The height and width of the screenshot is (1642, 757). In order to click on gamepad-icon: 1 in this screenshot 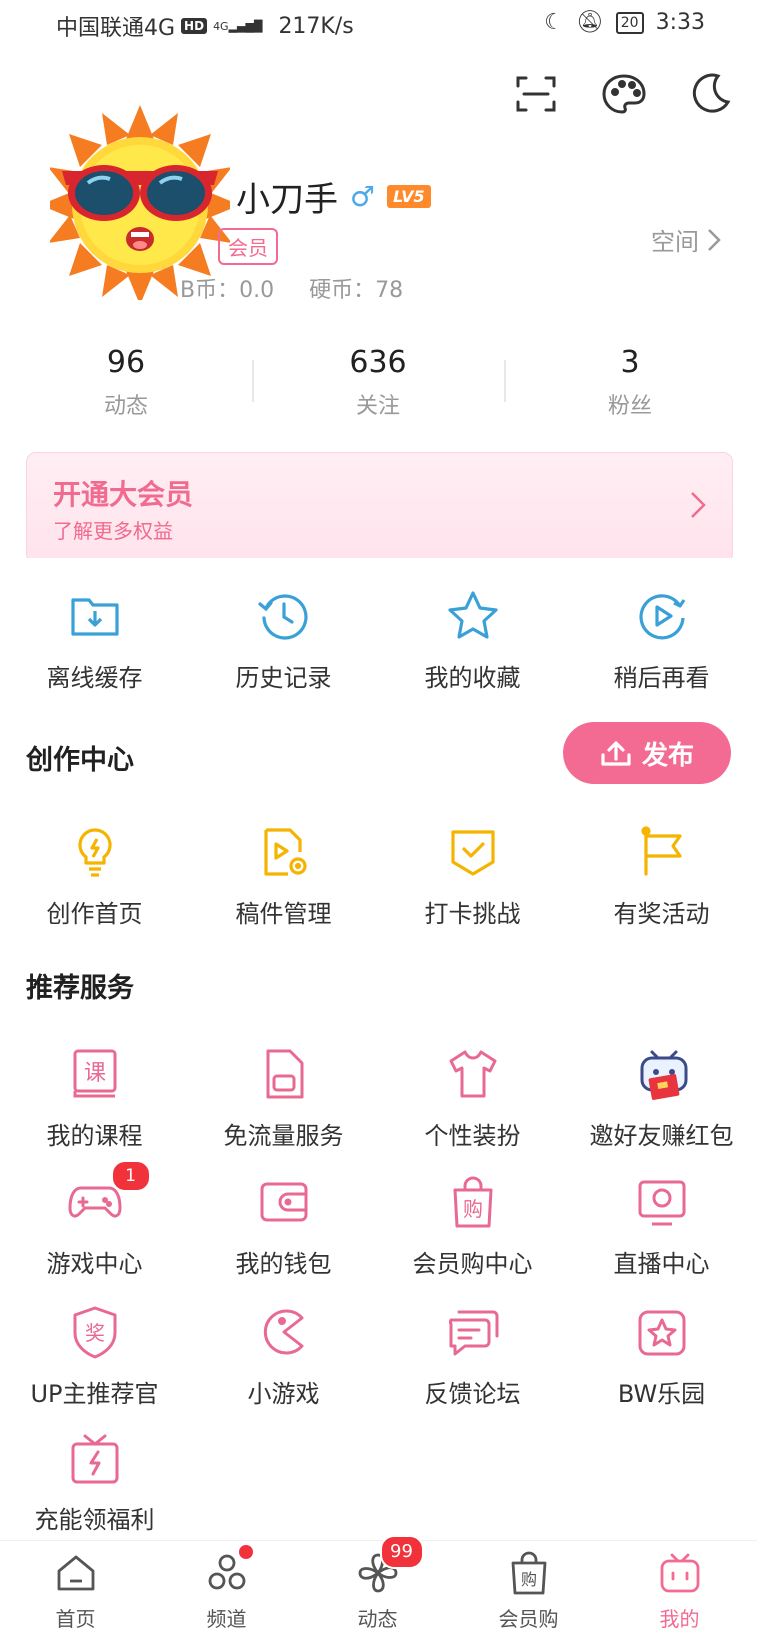, I will do `click(109, 1195)`.